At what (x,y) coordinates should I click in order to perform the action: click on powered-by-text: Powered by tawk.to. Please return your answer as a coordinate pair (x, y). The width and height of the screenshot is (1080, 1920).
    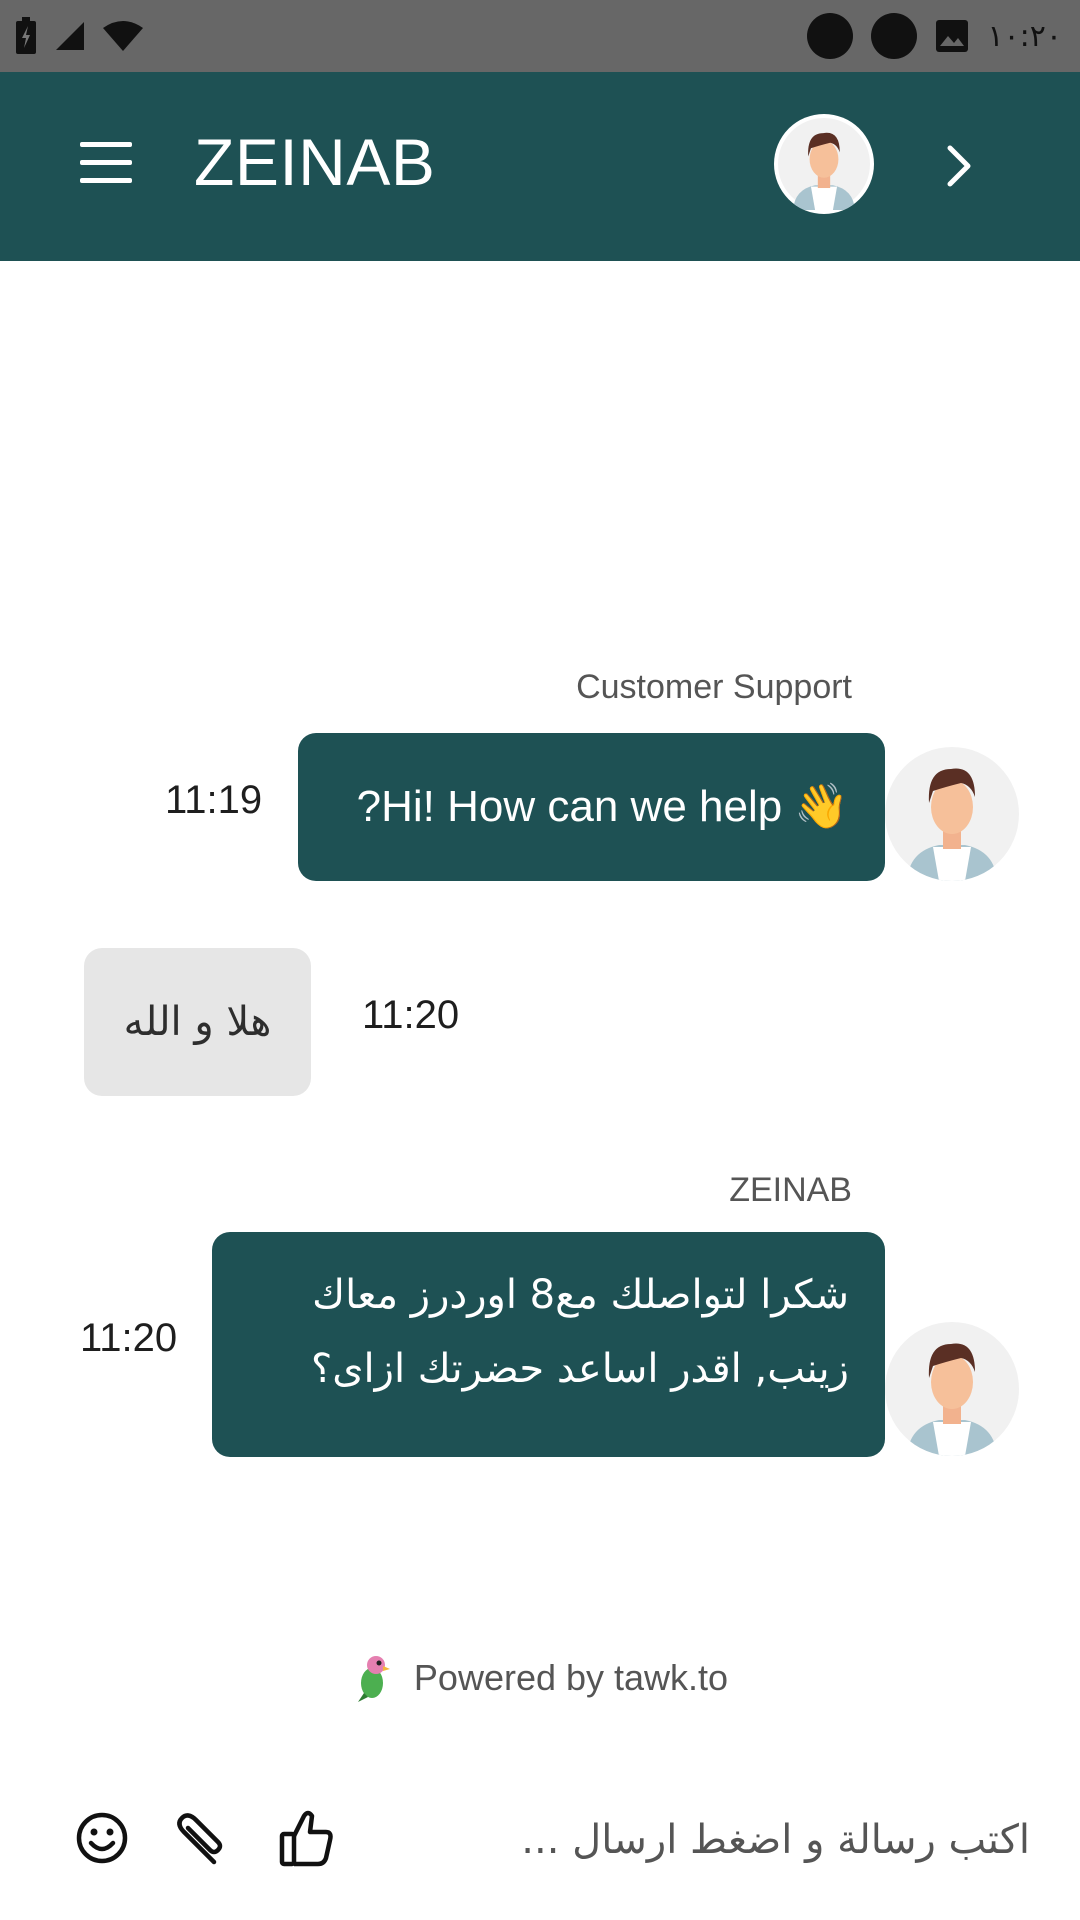
    Looking at the image, I should click on (571, 1677).